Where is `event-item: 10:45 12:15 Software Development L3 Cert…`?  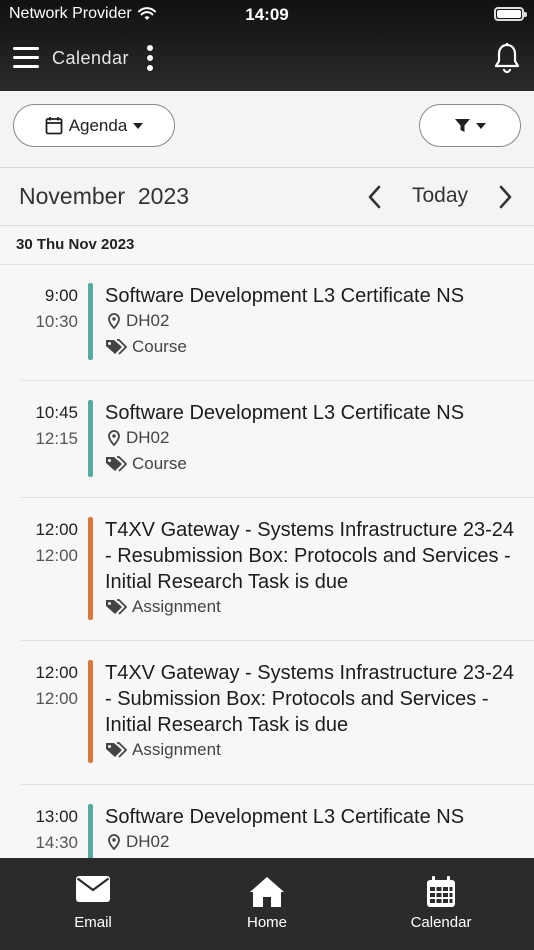
event-item: 10:45 12:15 Software Development L3 Cert… is located at coordinates (267, 439).